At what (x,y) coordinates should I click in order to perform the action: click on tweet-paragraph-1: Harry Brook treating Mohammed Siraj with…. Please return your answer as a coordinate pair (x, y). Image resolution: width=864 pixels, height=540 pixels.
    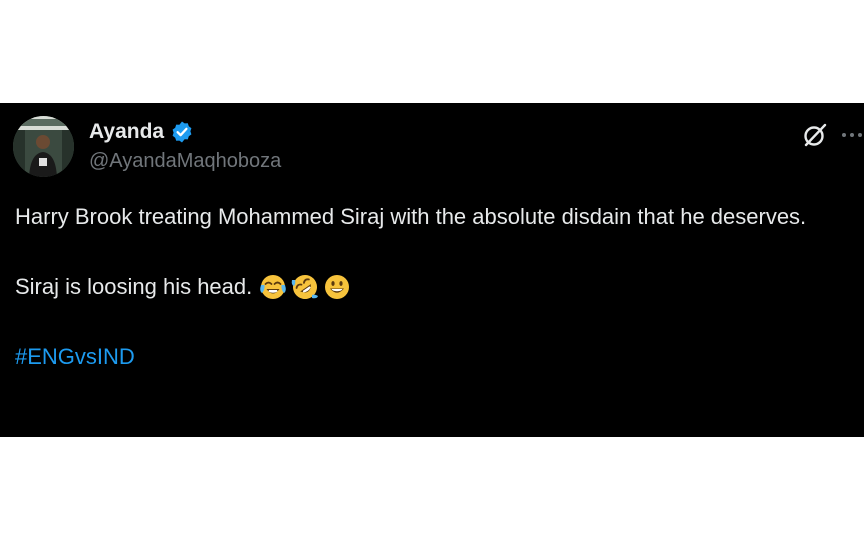
    Looking at the image, I should click on (411, 216).